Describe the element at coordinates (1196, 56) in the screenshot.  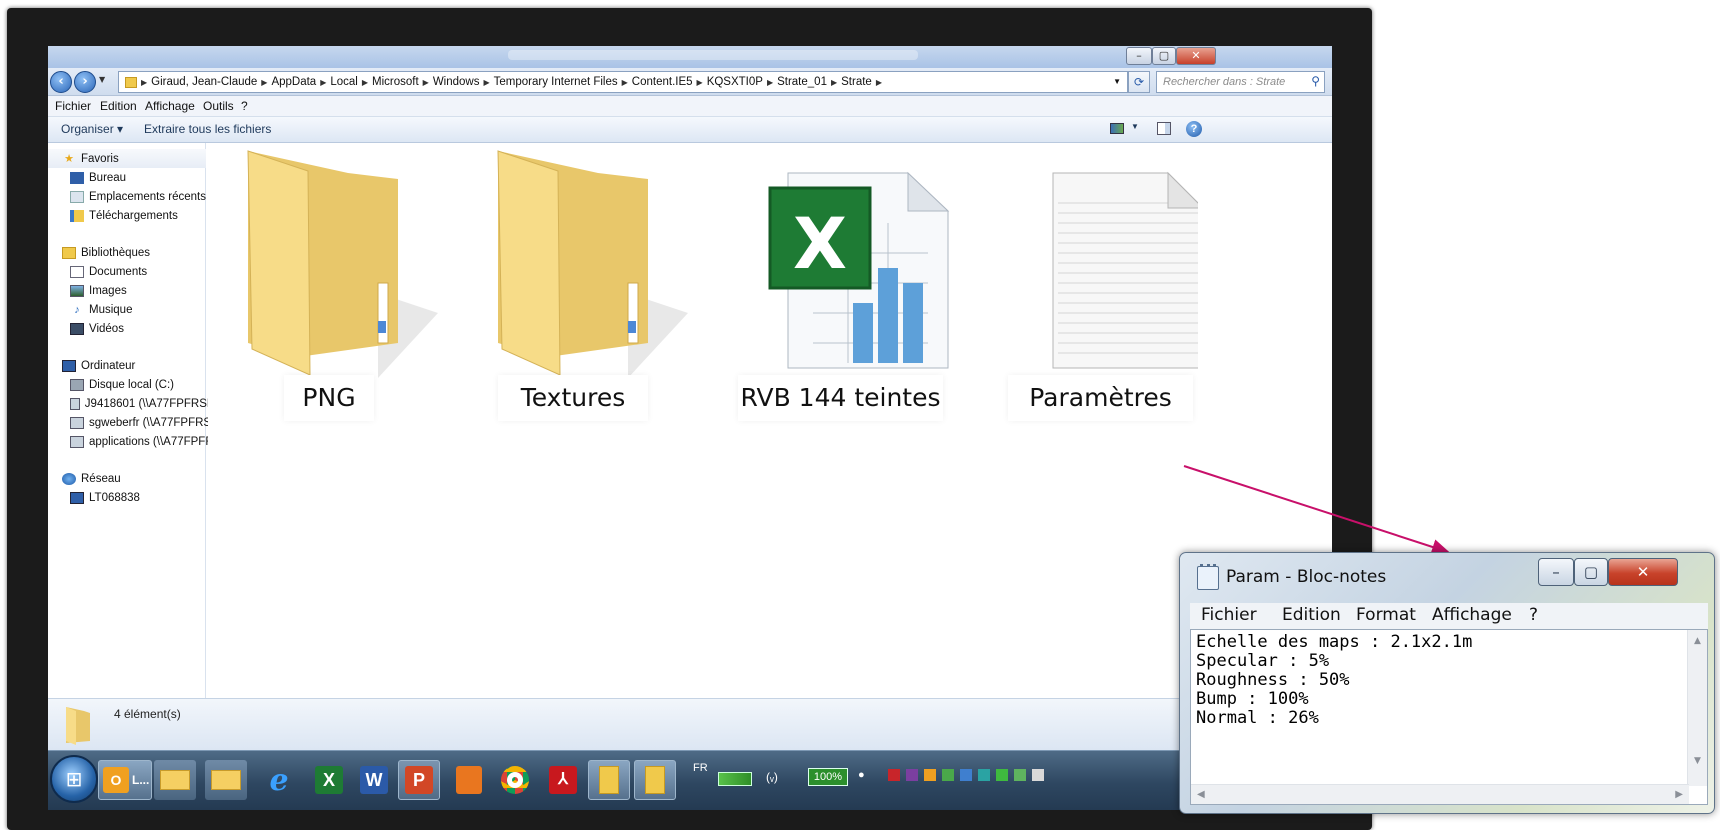
I see `close-button: ✕` at that location.